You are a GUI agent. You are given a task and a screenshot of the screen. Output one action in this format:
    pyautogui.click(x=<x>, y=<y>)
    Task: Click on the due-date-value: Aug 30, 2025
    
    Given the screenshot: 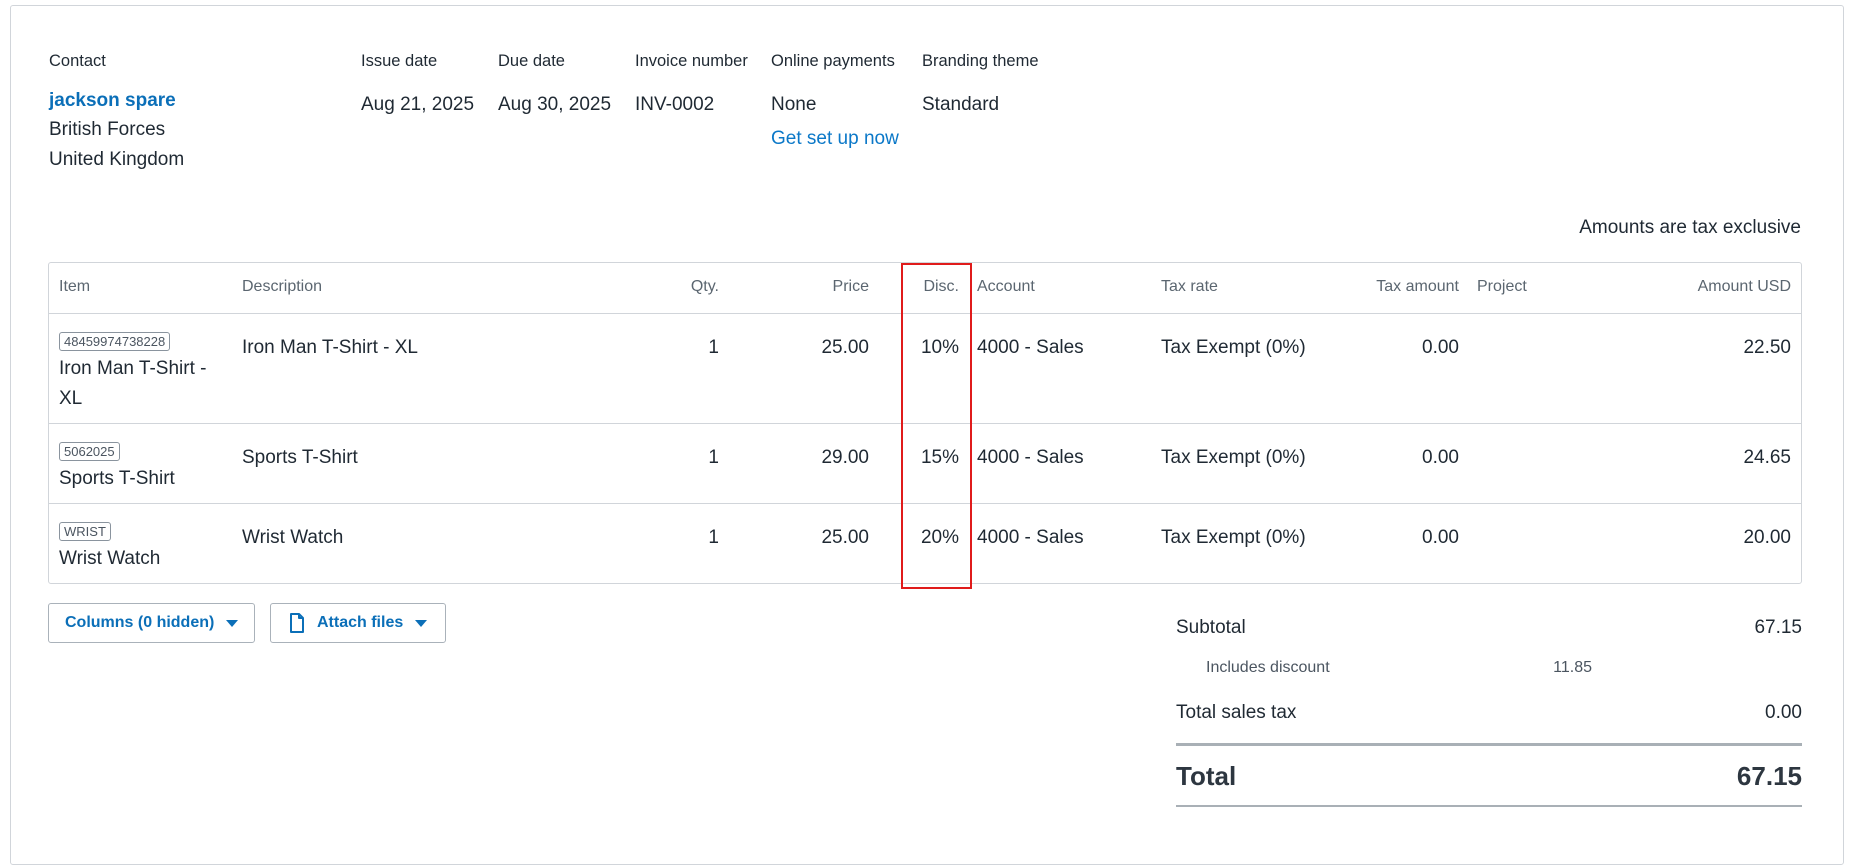 What is the action you would take?
    pyautogui.click(x=555, y=104)
    